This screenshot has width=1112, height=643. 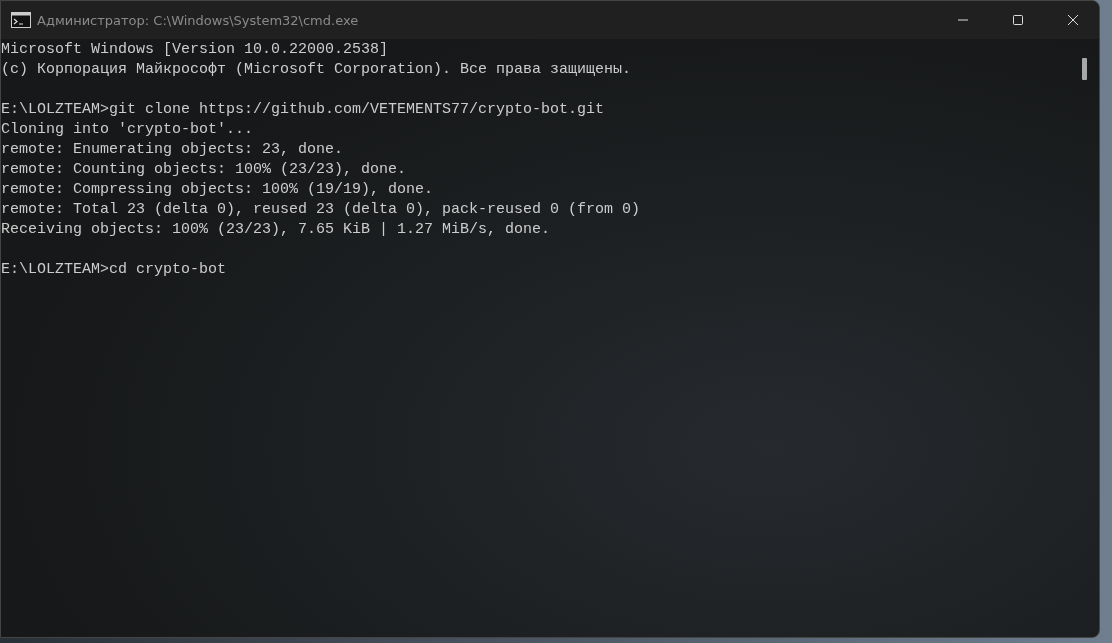 I want to click on console-line: E:\LOLZTEAM>cd crypto-bot, so click(x=114, y=270).